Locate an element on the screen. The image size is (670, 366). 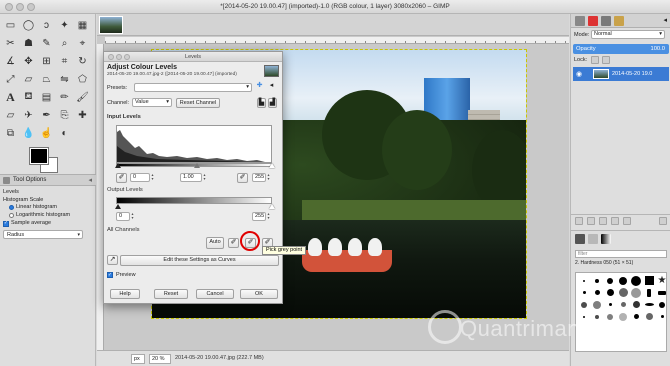
dock-menu-icon: ◂ is located at coordinates (665, 20).